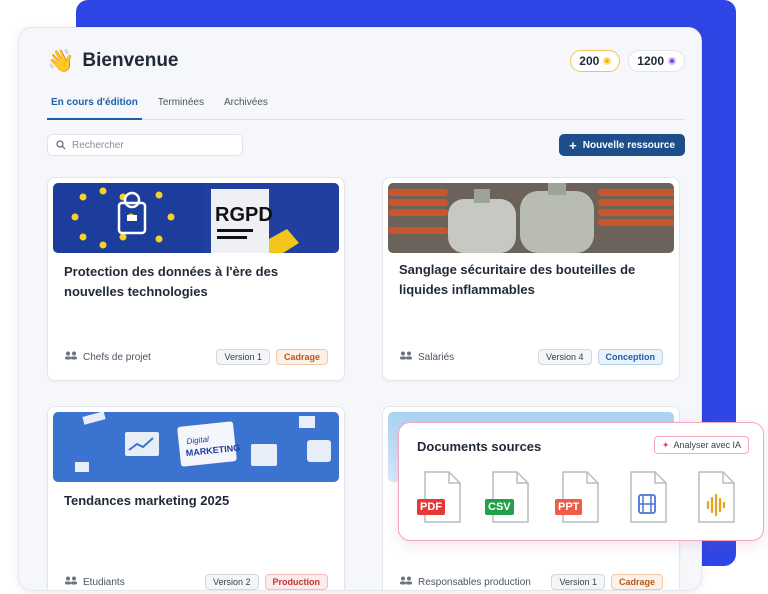 Image resolution: width=768 pixels, height=594 pixels. Describe the element at coordinates (465, 357) in the screenshot. I see `card-audience: Salariés` at that location.